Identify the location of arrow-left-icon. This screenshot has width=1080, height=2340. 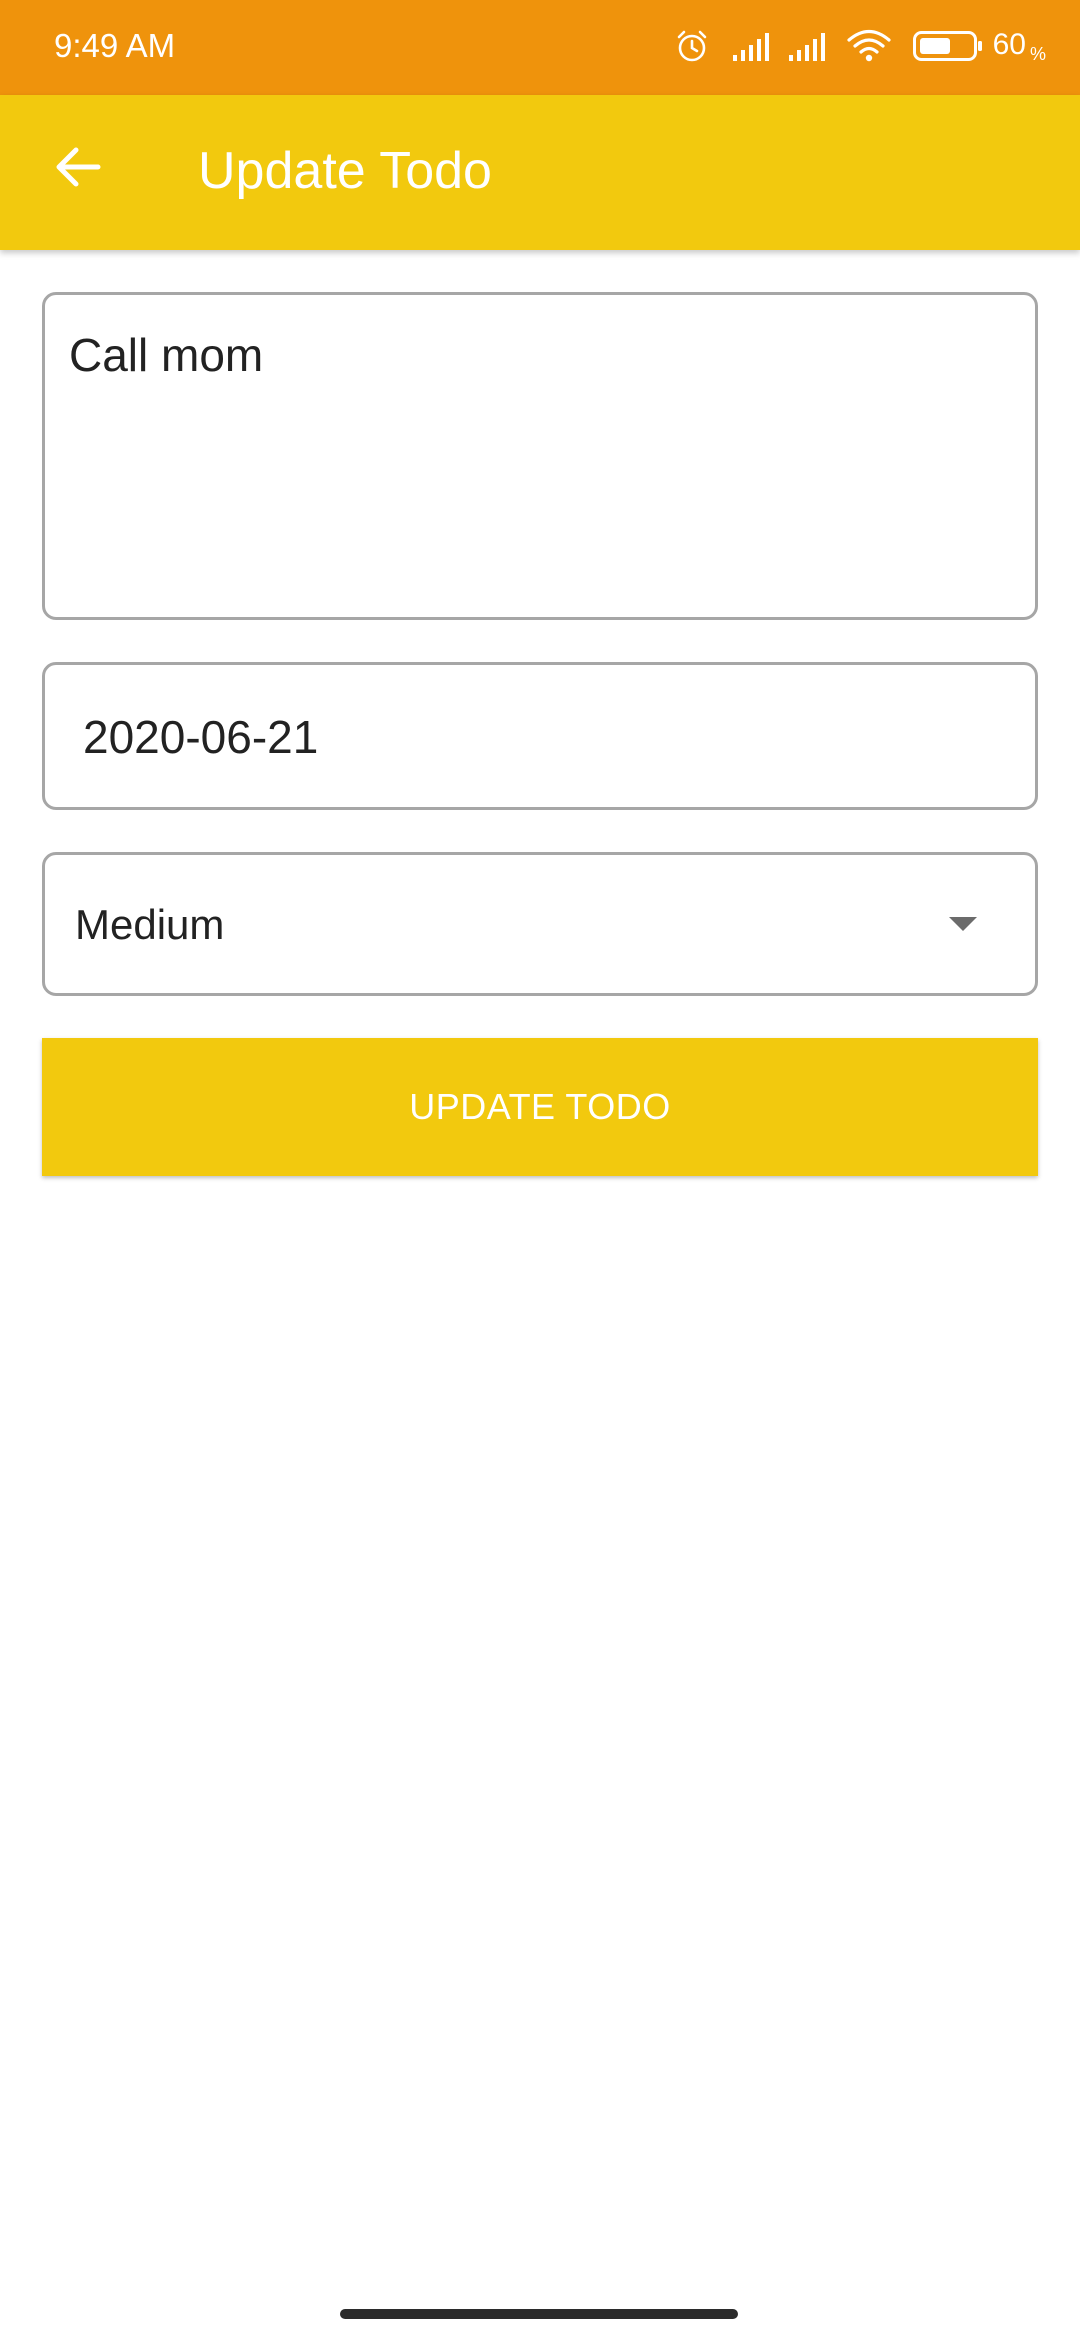
(78, 169).